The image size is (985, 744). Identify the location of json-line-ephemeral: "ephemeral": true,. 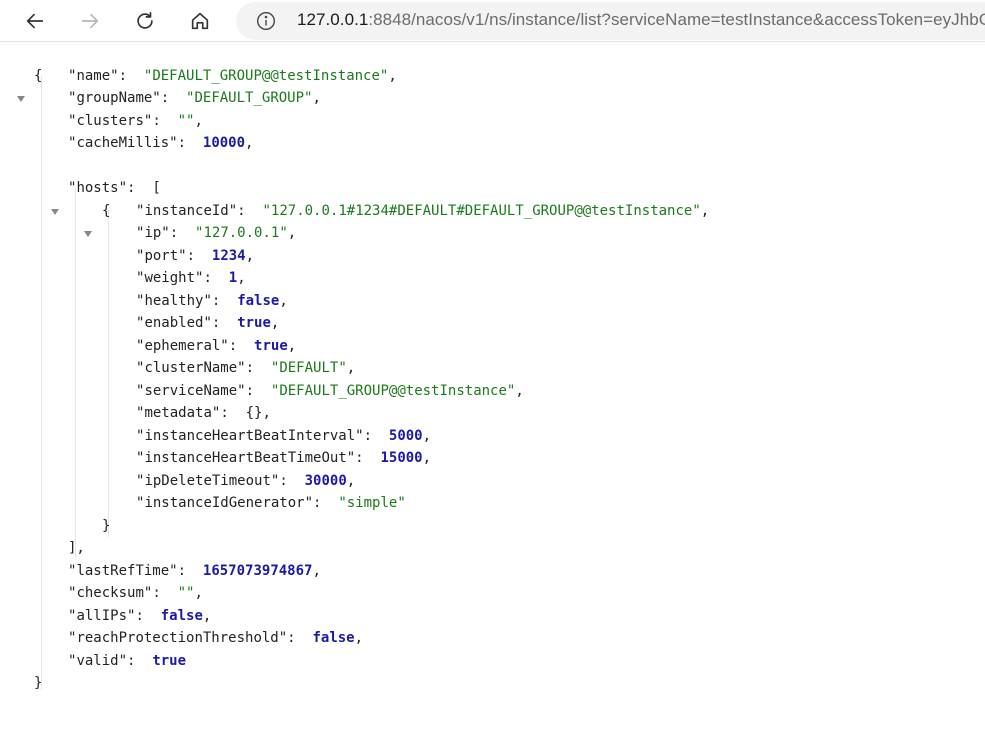
(216, 345).